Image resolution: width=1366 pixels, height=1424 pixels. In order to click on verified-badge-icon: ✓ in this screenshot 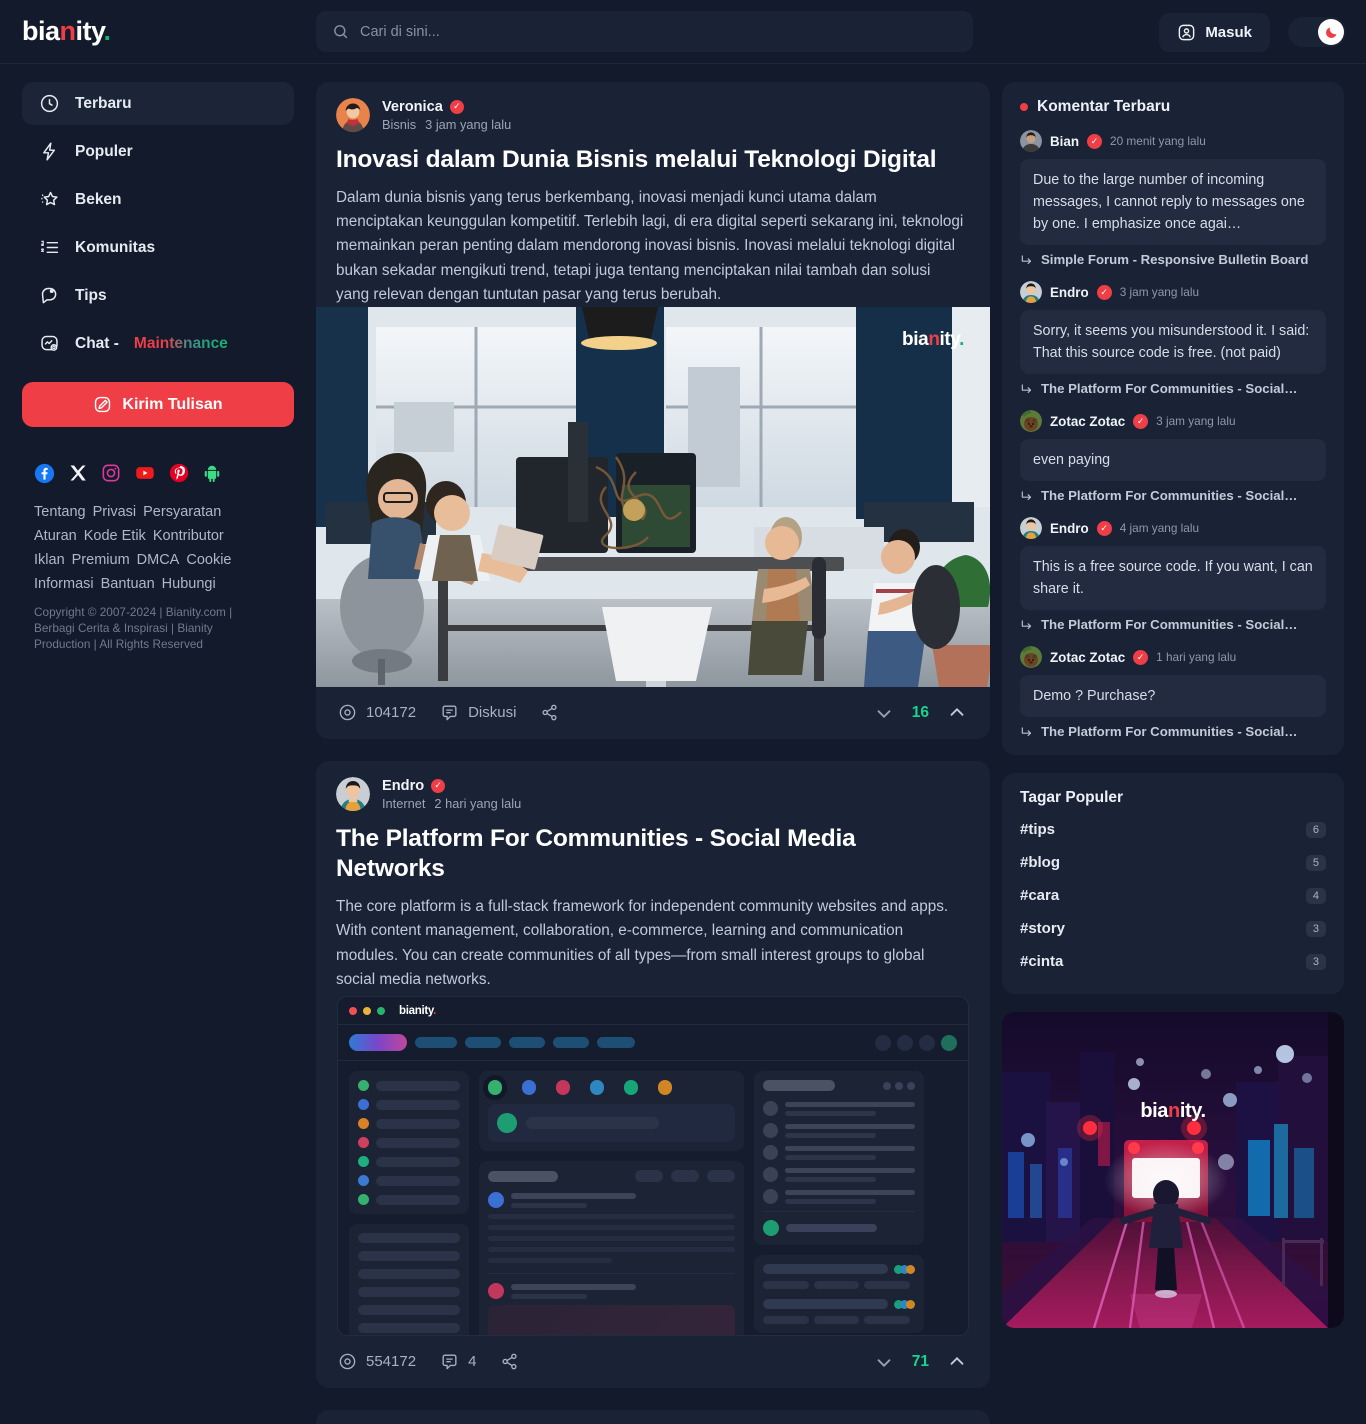, I will do `click(438, 785)`.